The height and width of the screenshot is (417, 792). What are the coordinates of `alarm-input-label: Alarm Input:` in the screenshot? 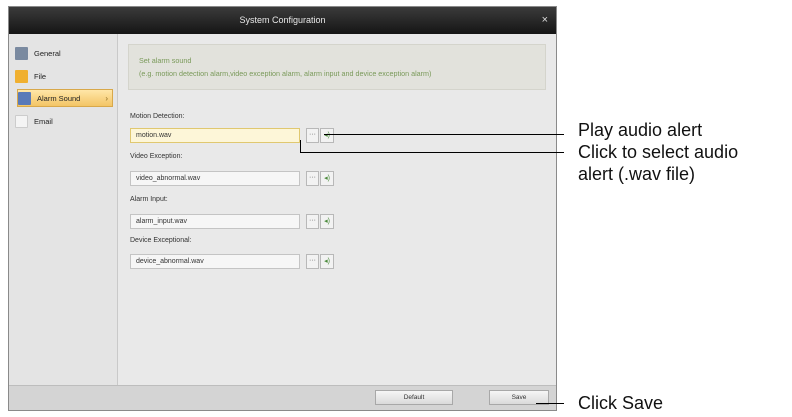 It's located at (149, 199).